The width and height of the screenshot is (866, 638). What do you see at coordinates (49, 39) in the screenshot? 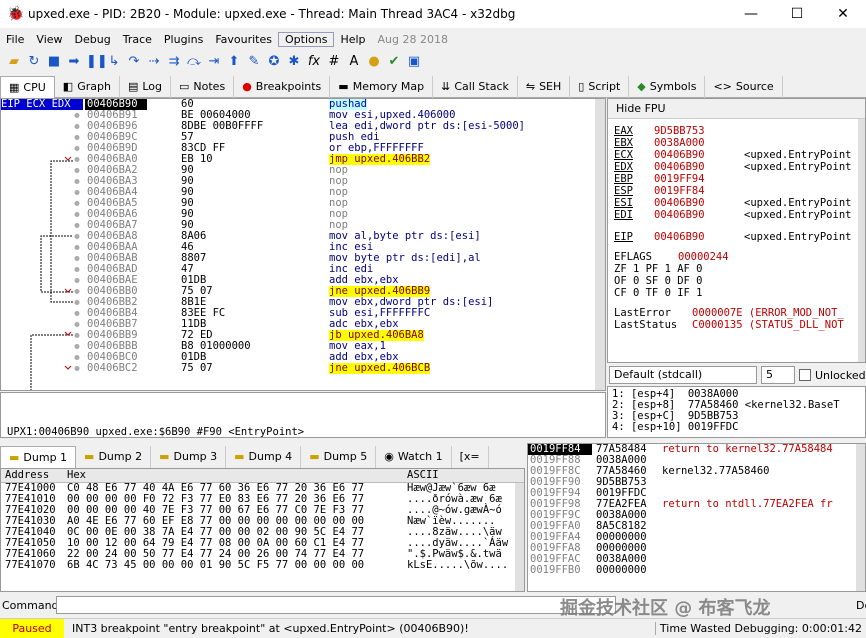
I see `menu-view: View` at bounding box center [49, 39].